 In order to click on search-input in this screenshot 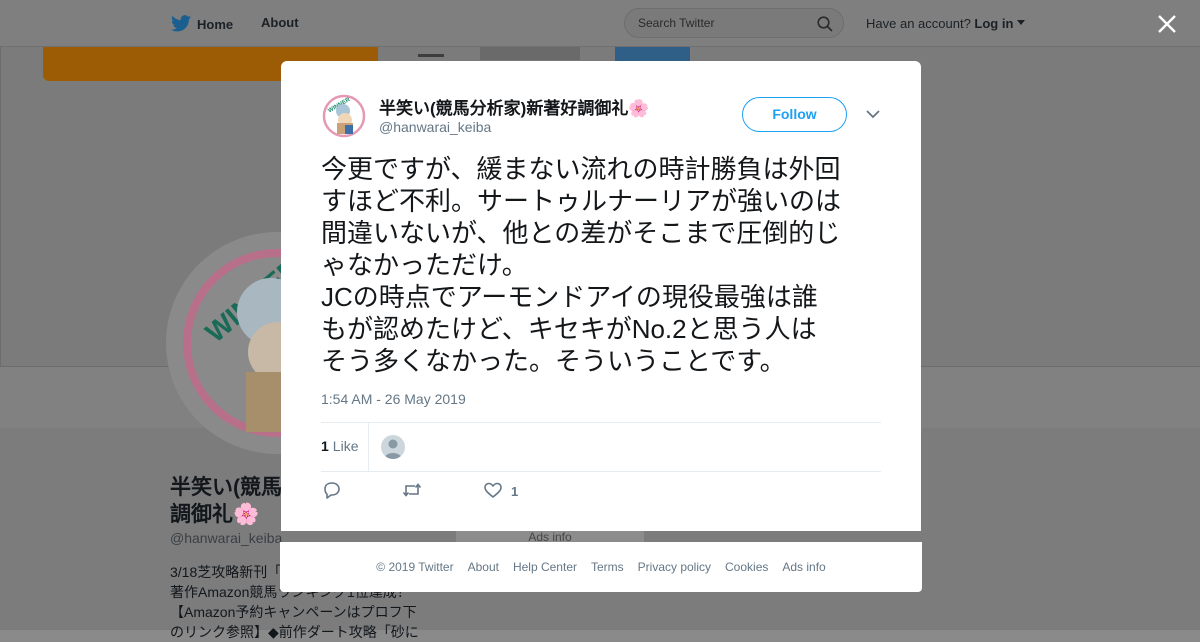, I will do `click(723, 23)`.